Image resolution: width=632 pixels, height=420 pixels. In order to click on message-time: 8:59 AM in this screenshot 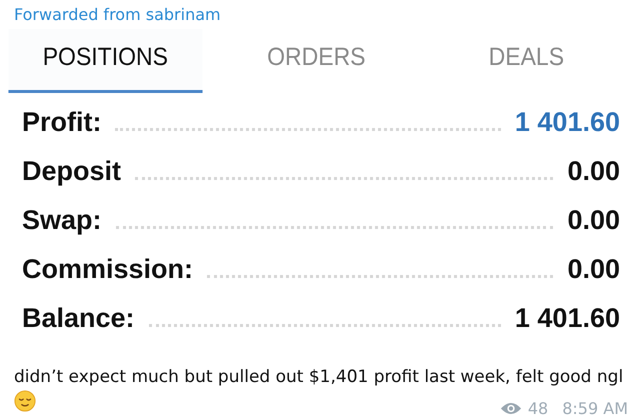, I will do `click(595, 408)`.